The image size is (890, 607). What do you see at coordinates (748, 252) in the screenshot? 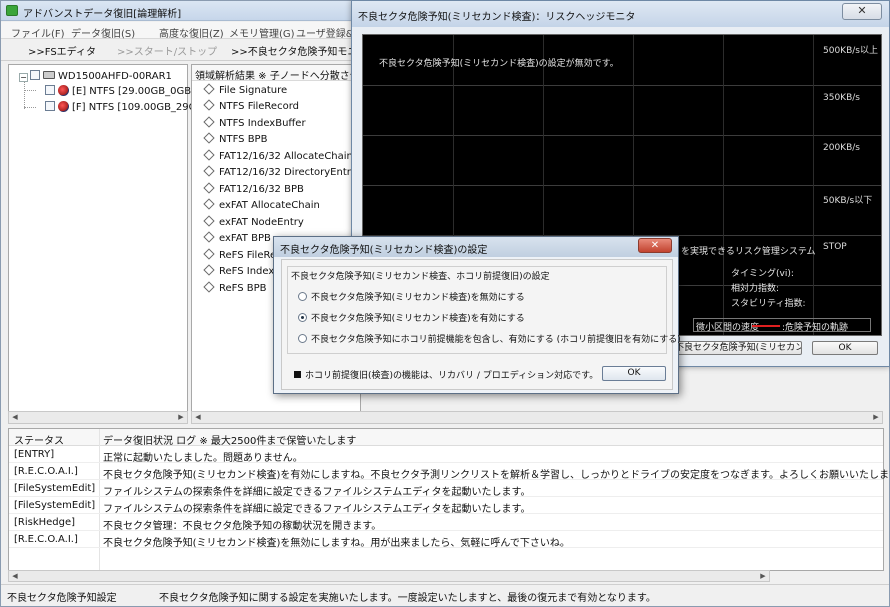
I see `monitor-description: を実現できるリスク管理システム` at bounding box center [748, 252].